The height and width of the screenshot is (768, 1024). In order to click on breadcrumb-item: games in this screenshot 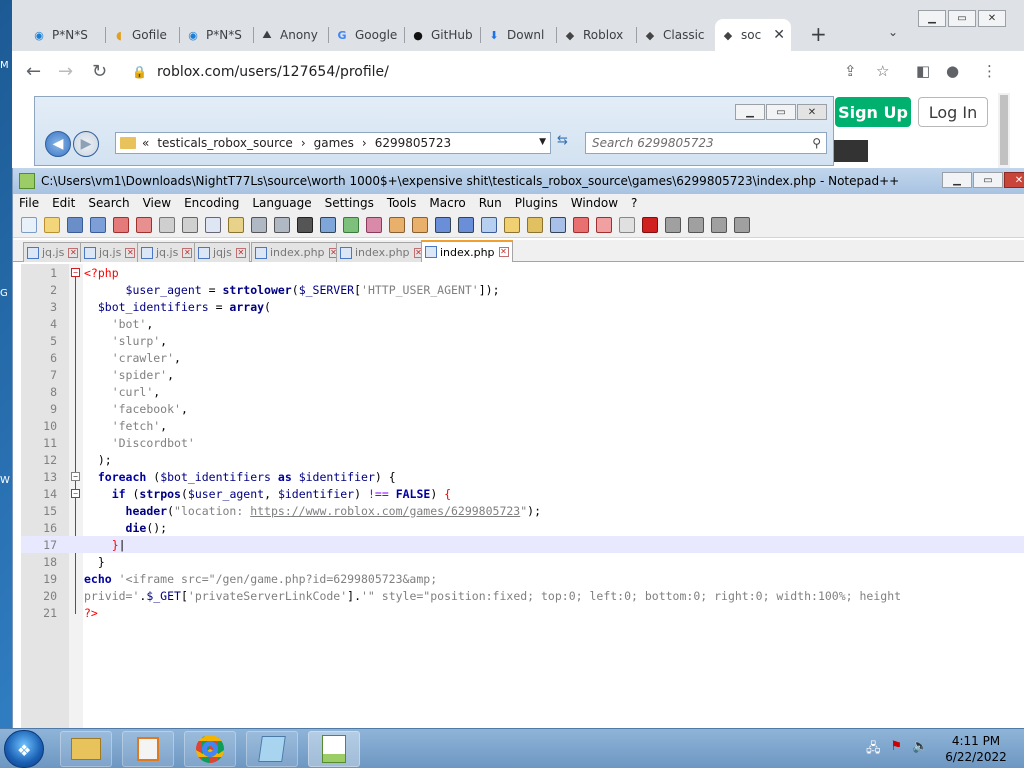, I will do `click(334, 143)`.